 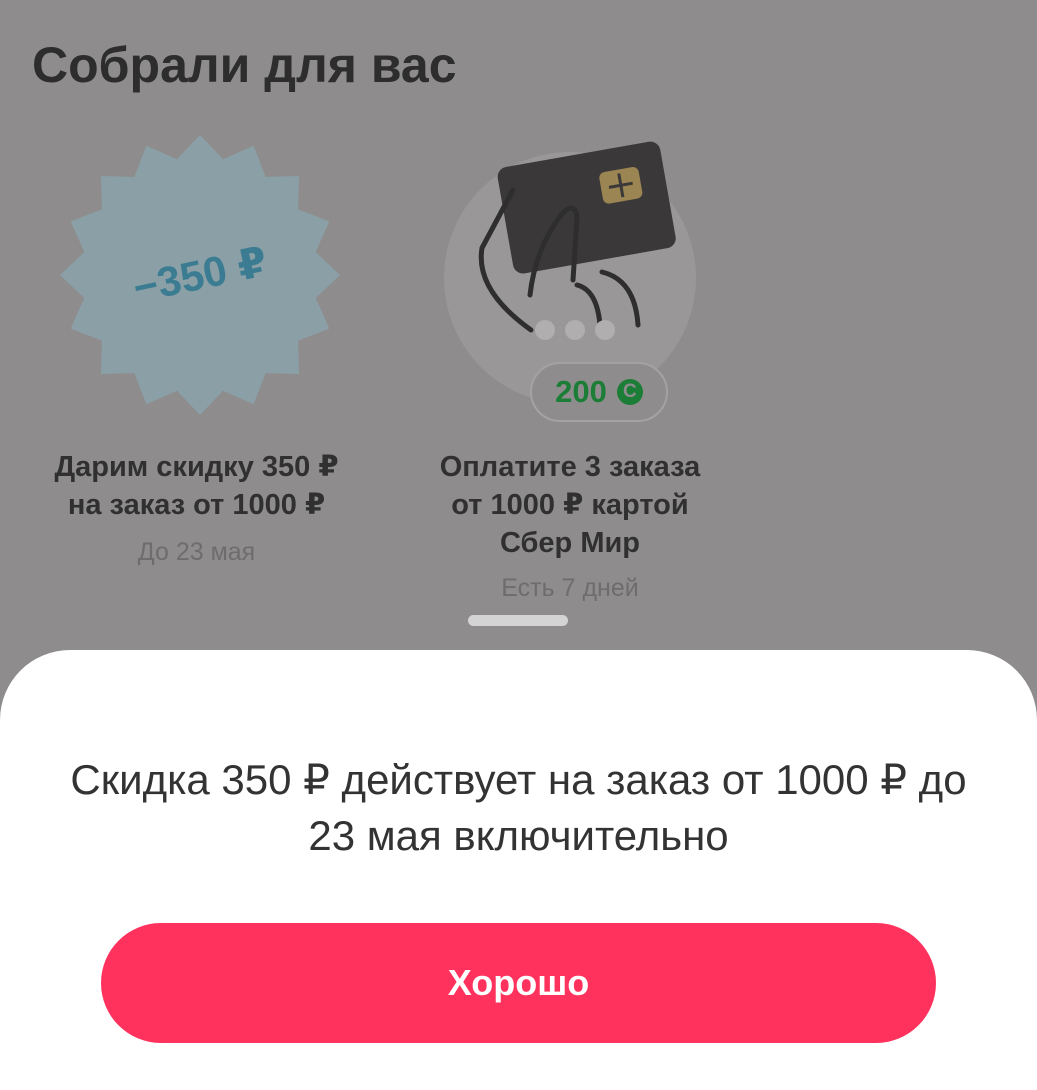 I want to click on offer-title: Дарим скидку 350 ₽ на заказ от 1000 ₽, so click(x=196, y=486).